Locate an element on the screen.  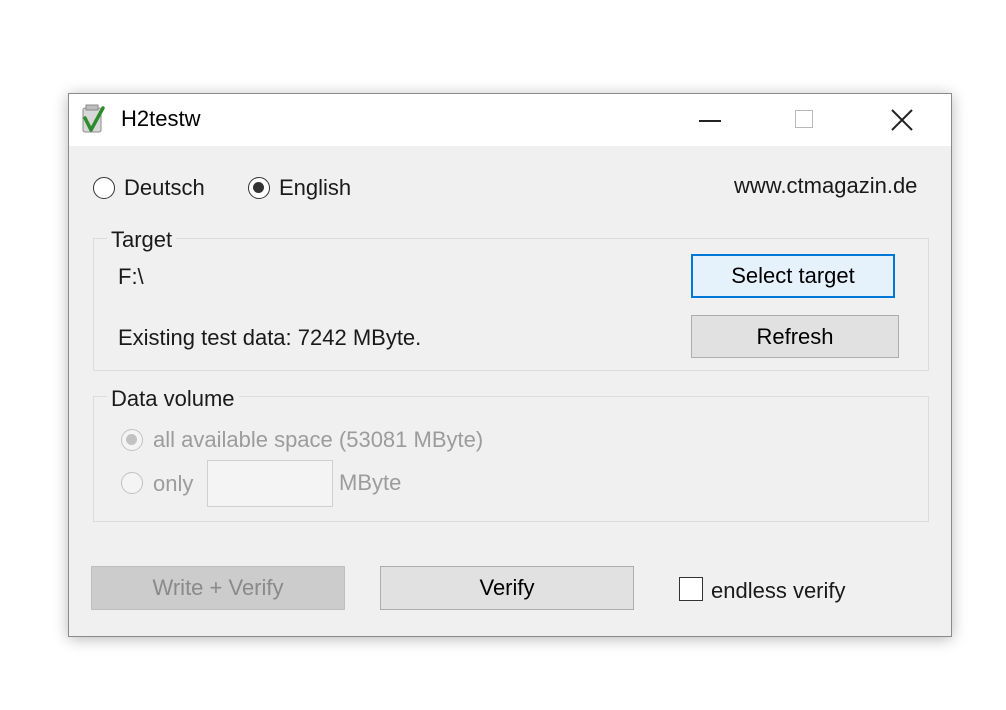
radio-deutsch is located at coordinates (104, 188).